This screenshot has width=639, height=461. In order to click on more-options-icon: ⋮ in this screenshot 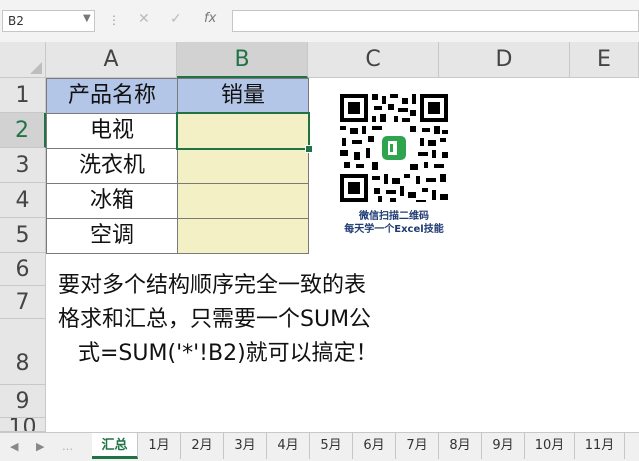, I will do `click(114, 20)`.